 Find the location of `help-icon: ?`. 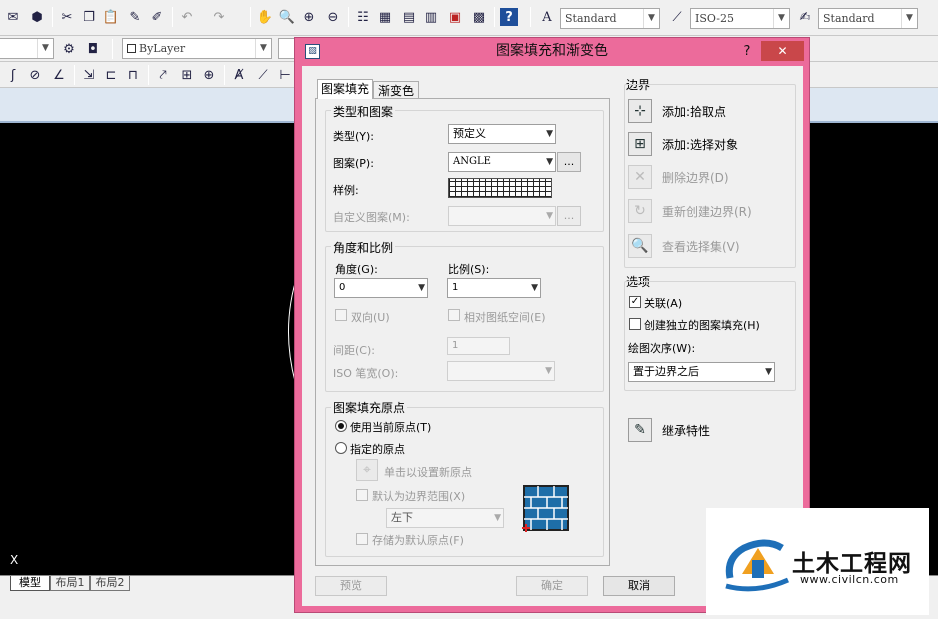

help-icon: ? is located at coordinates (509, 17).